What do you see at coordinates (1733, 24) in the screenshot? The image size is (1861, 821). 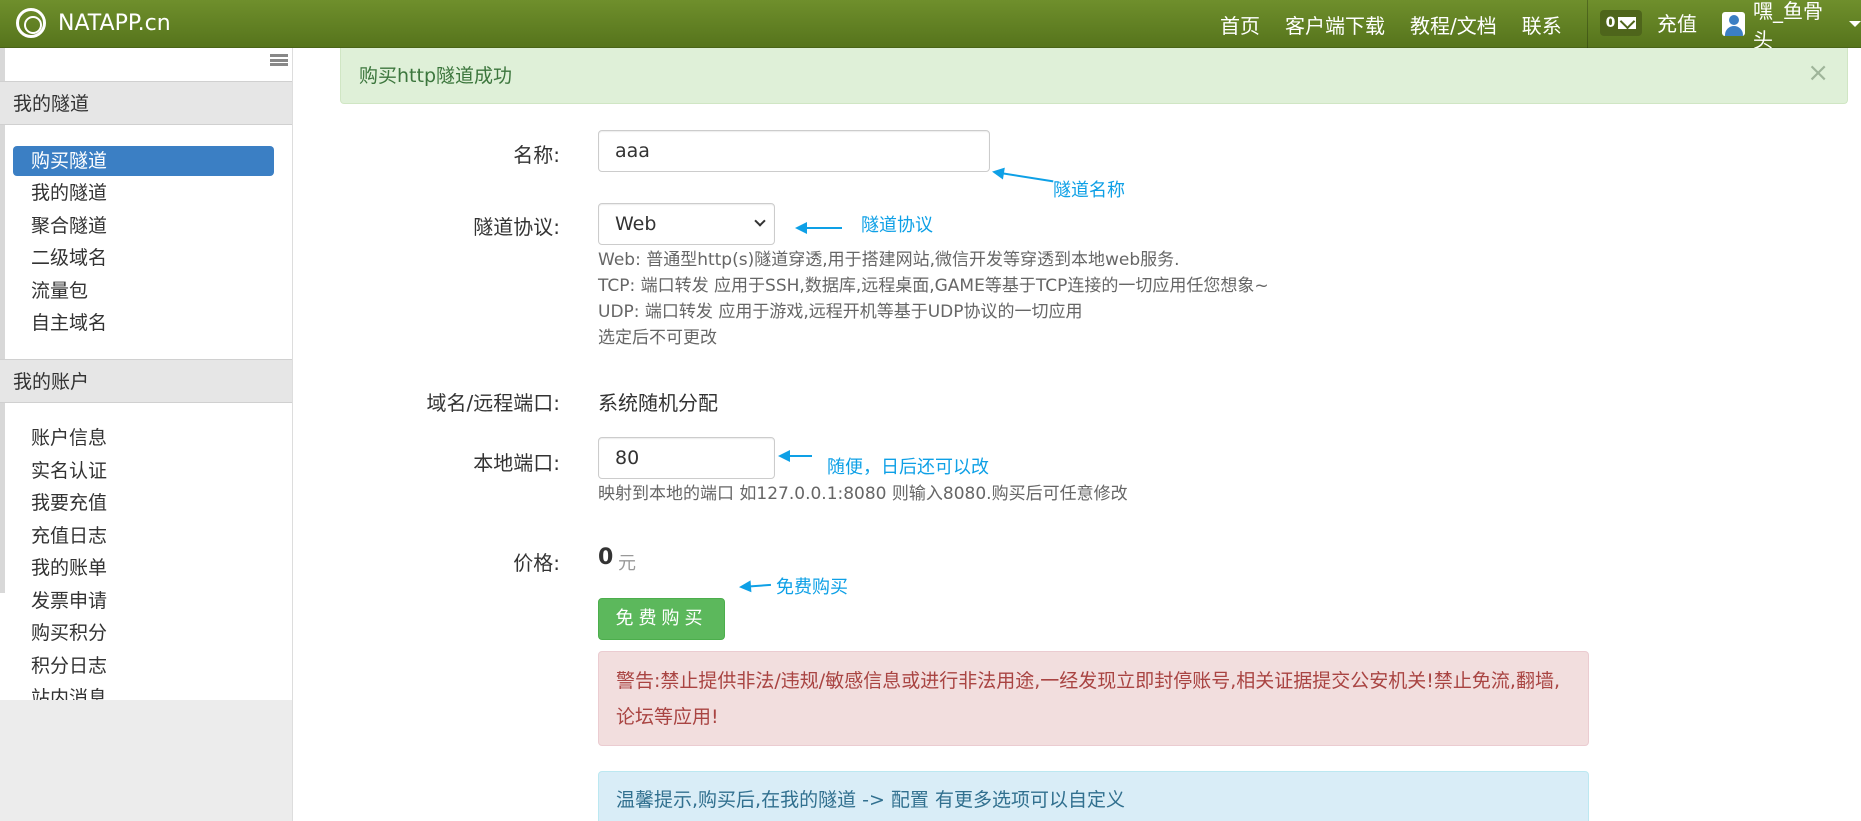 I see `user-avatar-icon` at bounding box center [1733, 24].